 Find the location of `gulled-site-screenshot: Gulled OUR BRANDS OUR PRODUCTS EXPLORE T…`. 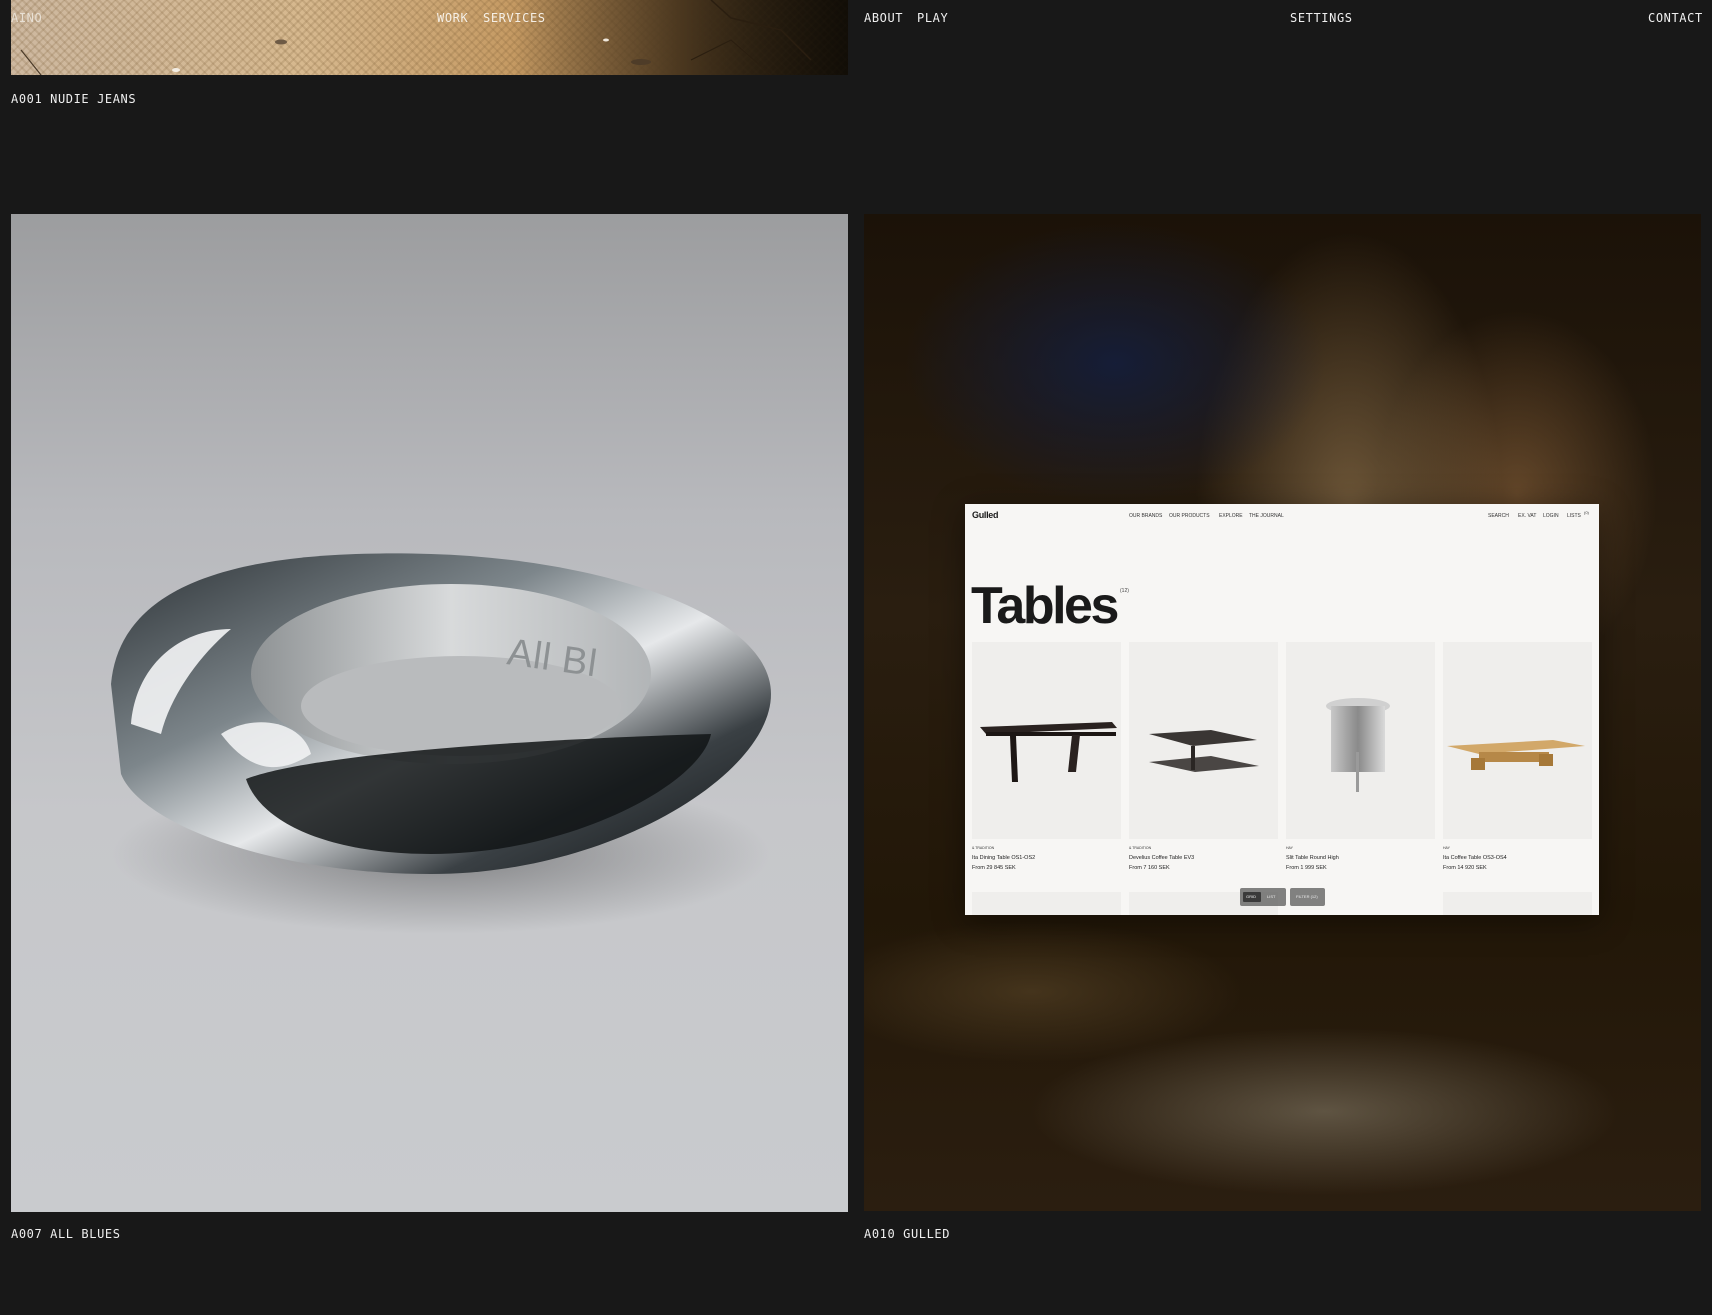

gulled-site-screenshot: Gulled OUR BRANDS OUR PRODUCTS EXPLORE T… is located at coordinates (1282, 709).